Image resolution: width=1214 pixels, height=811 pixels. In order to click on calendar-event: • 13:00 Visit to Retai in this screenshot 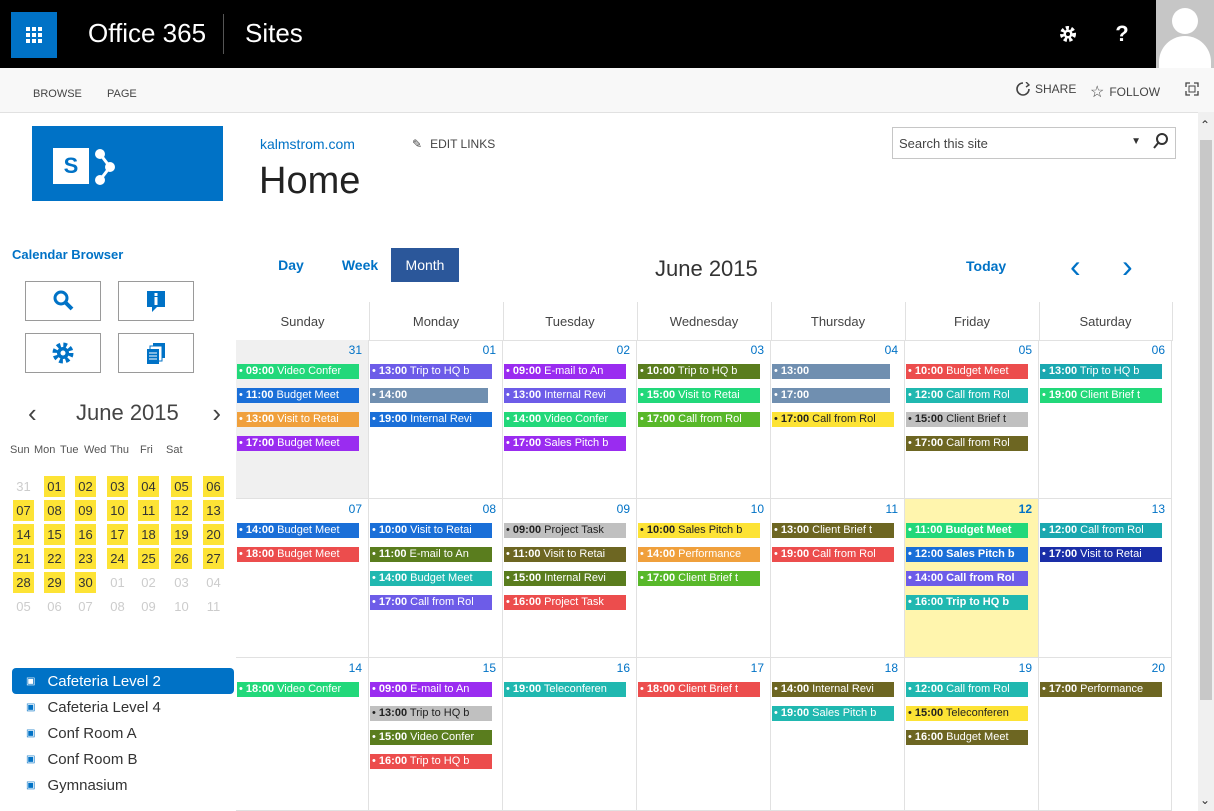, I will do `click(298, 419)`.